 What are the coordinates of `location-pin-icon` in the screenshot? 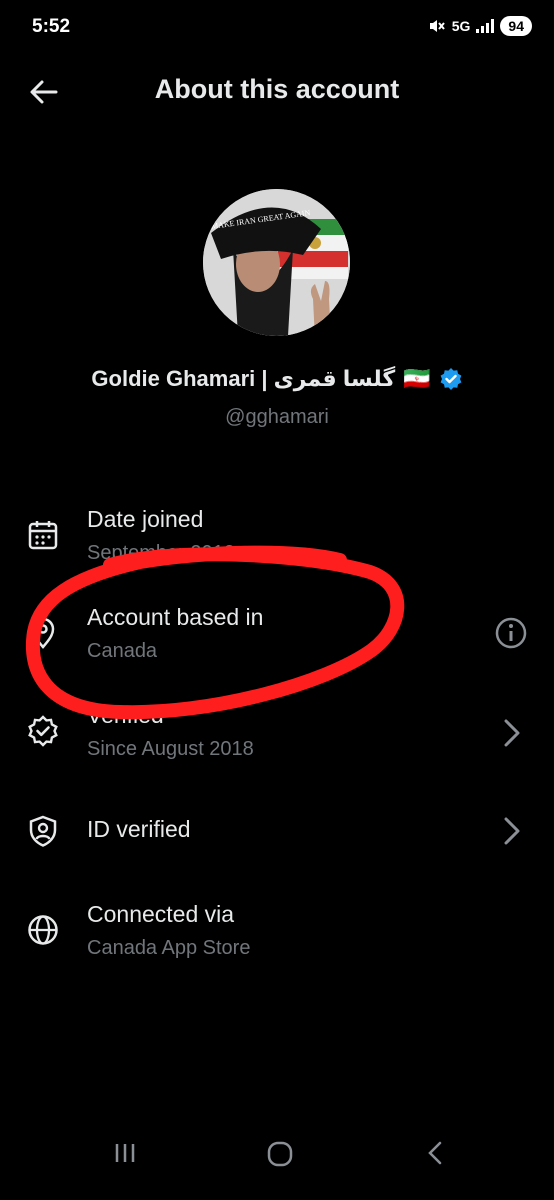 It's located at (43, 633).